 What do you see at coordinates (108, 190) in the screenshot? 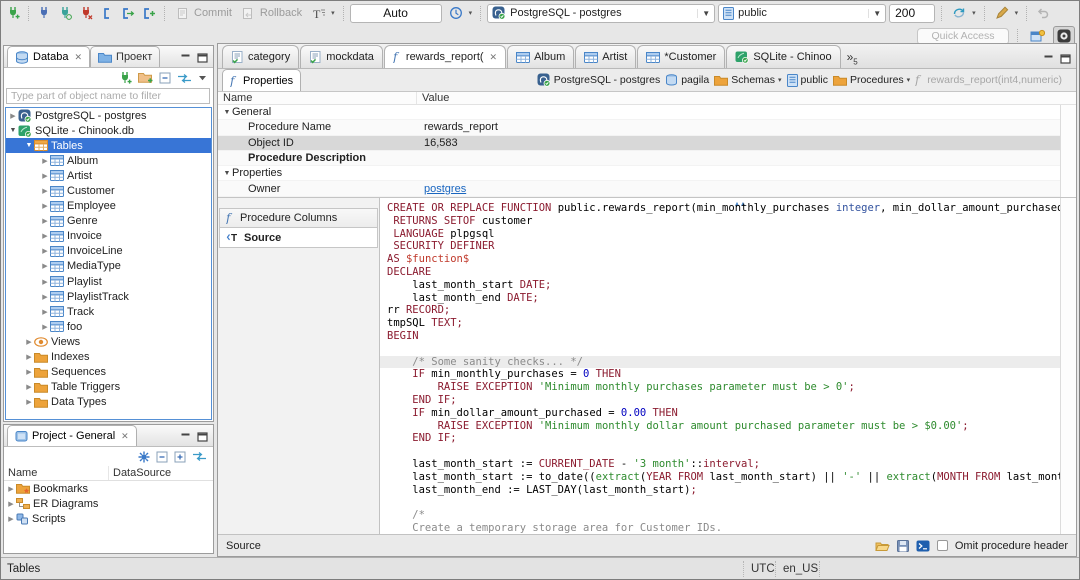
I see `tree-item-customer: ▶ Customer` at bounding box center [108, 190].